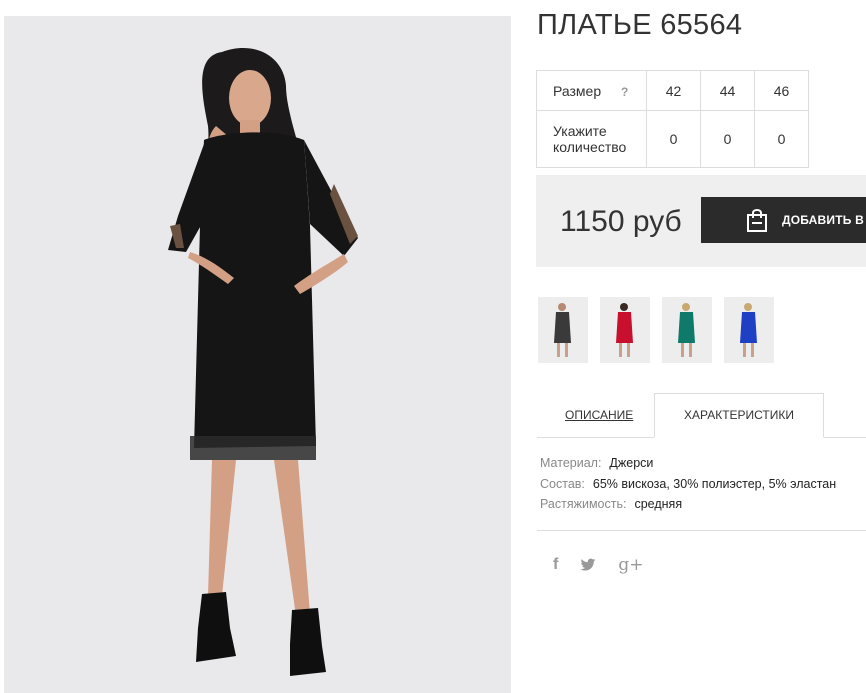 Image resolution: width=866 pixels, height=693 pixels. Describe the element at coordinates (599, 415) in the screenshot. I see `tab-description: ОПИСАНИЕ` at that location.